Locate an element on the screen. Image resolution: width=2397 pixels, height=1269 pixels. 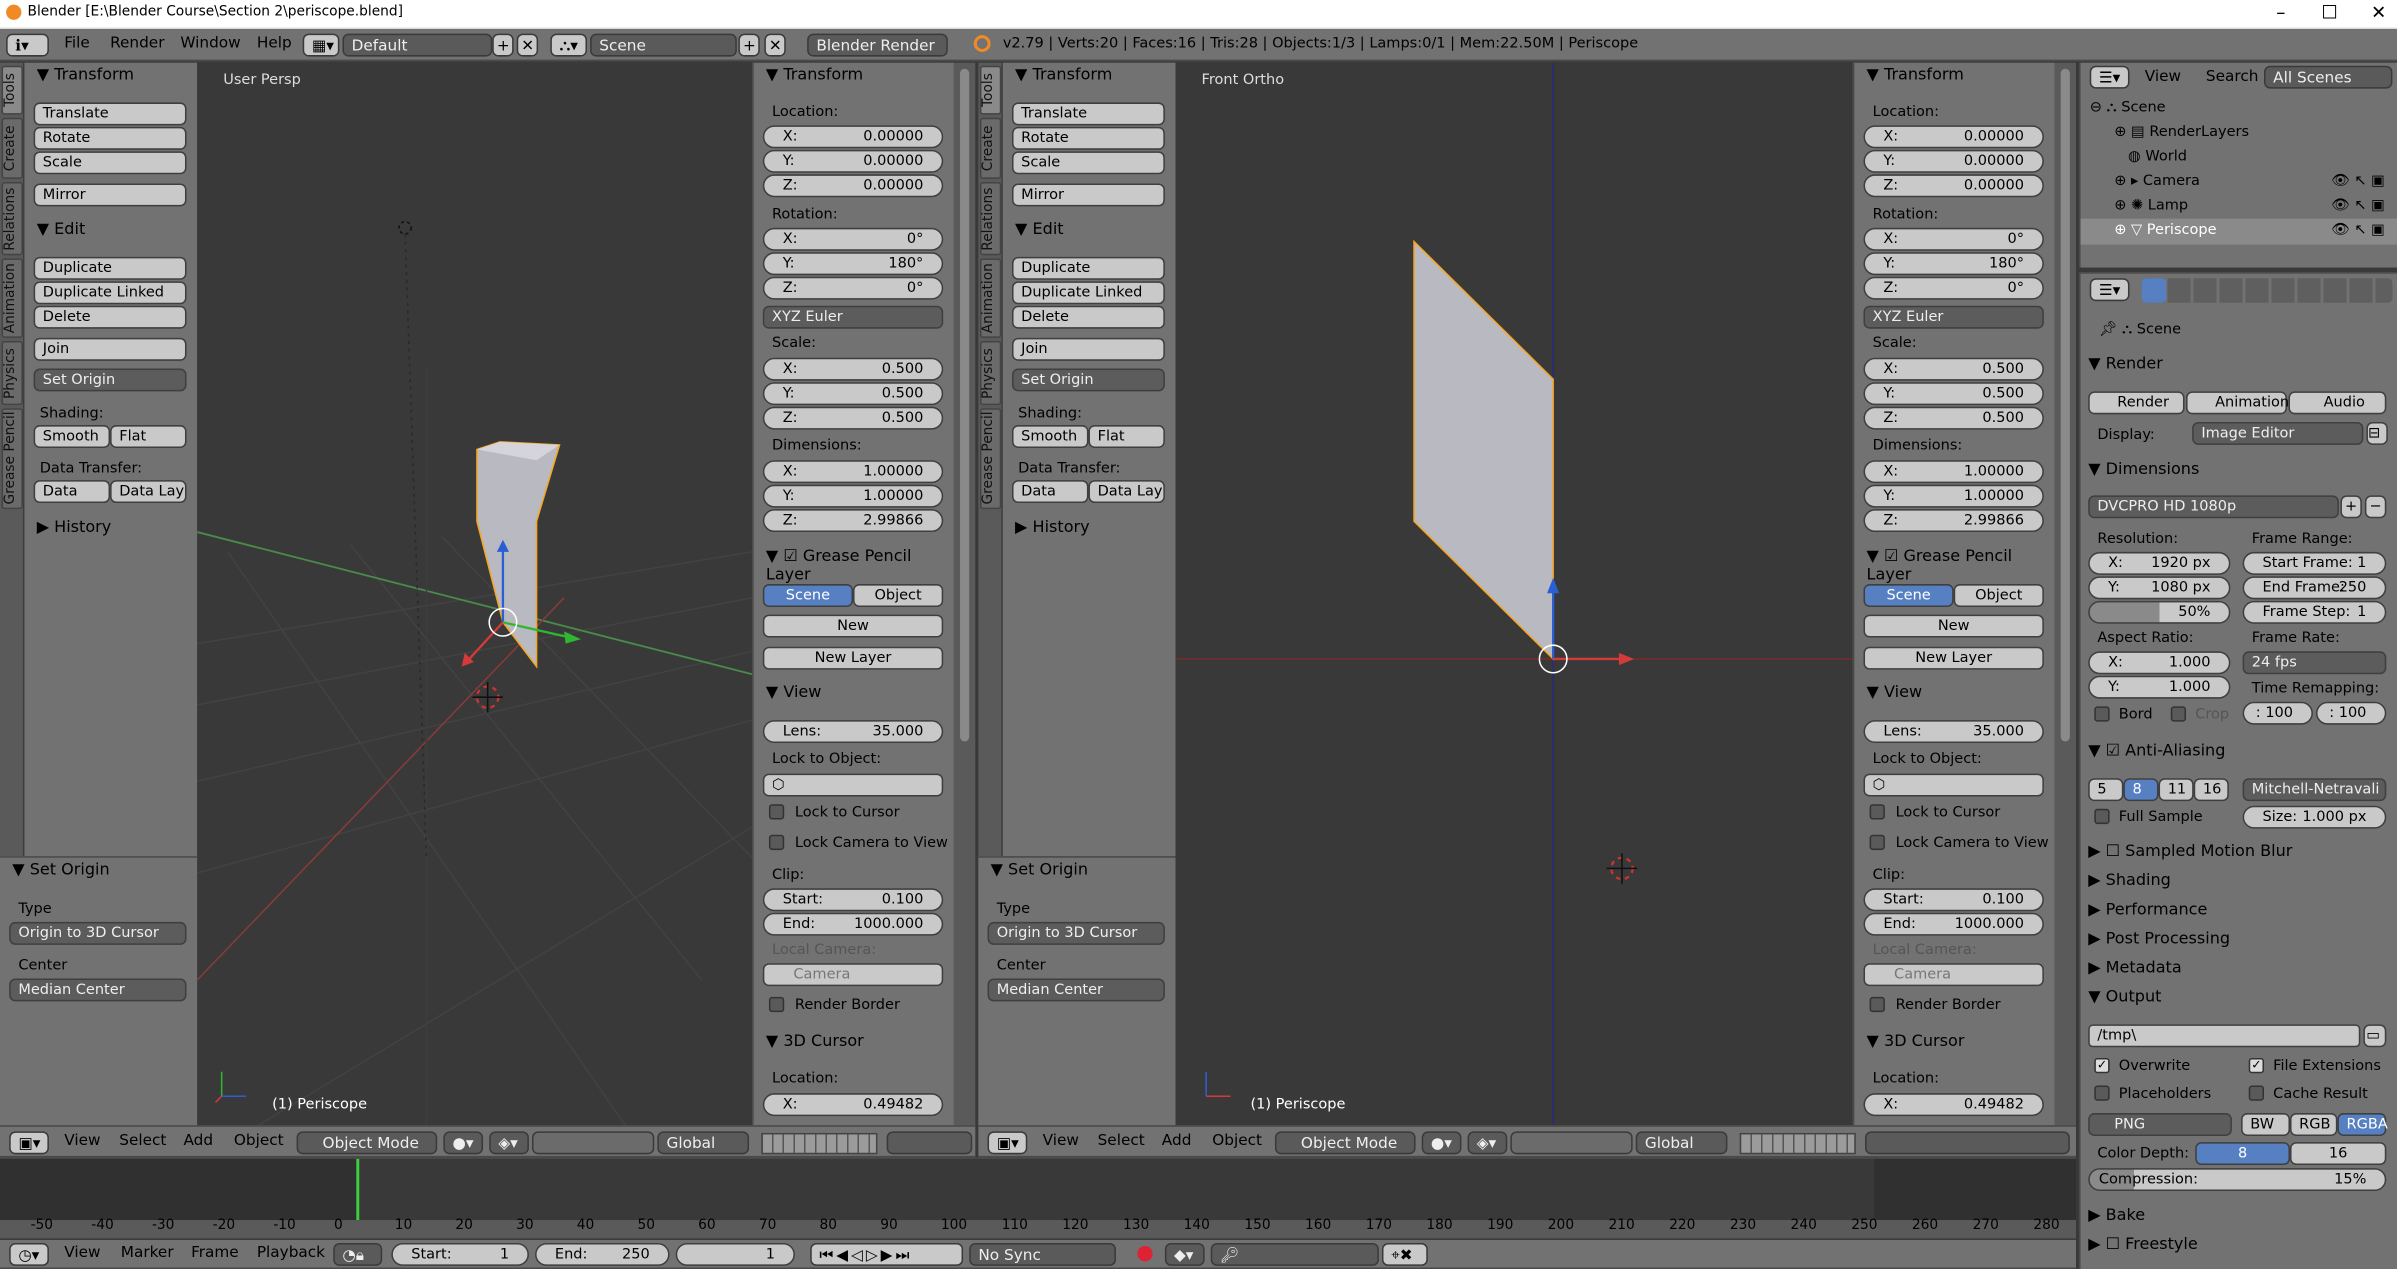
n-transform-header: ▼ Transform is located at coordinates (814, 75).